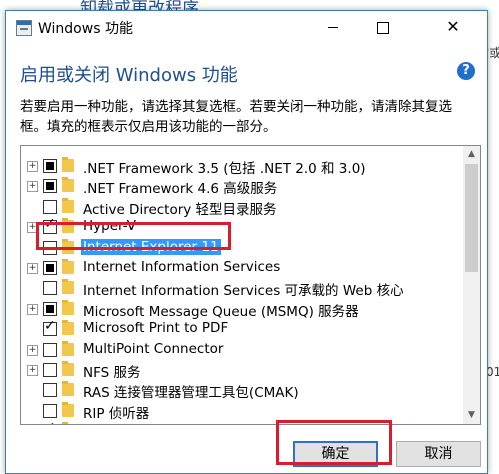 This screenshot has height=474, width=499. I want to click on page-title: 启用或关闭 Windows 功能, so click(129, 75).